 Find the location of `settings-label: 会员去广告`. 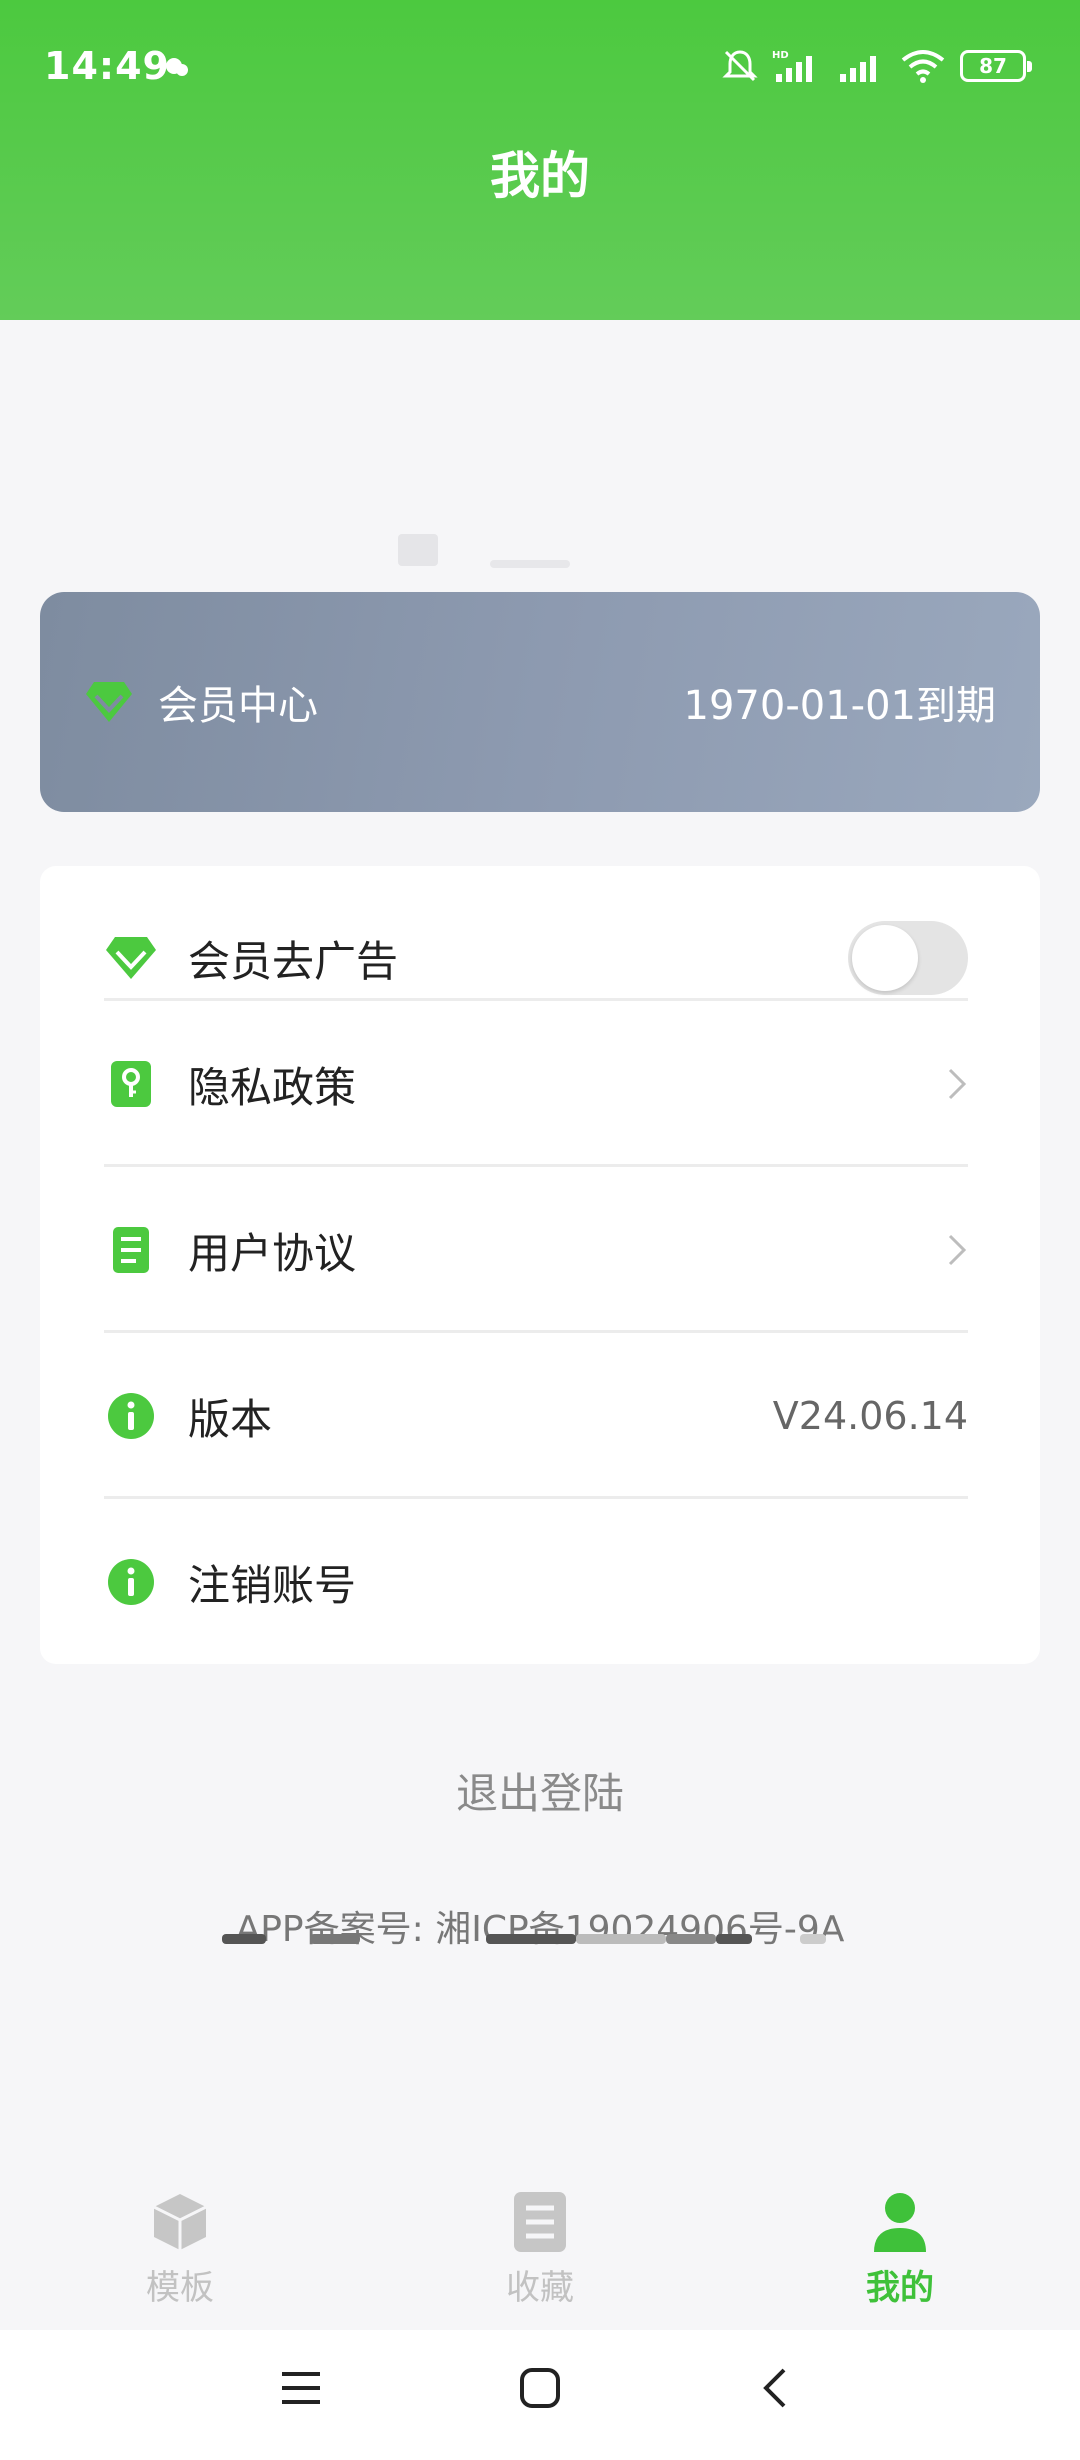

settings-label: 会员去广告 is located at coordinates (293, 961).